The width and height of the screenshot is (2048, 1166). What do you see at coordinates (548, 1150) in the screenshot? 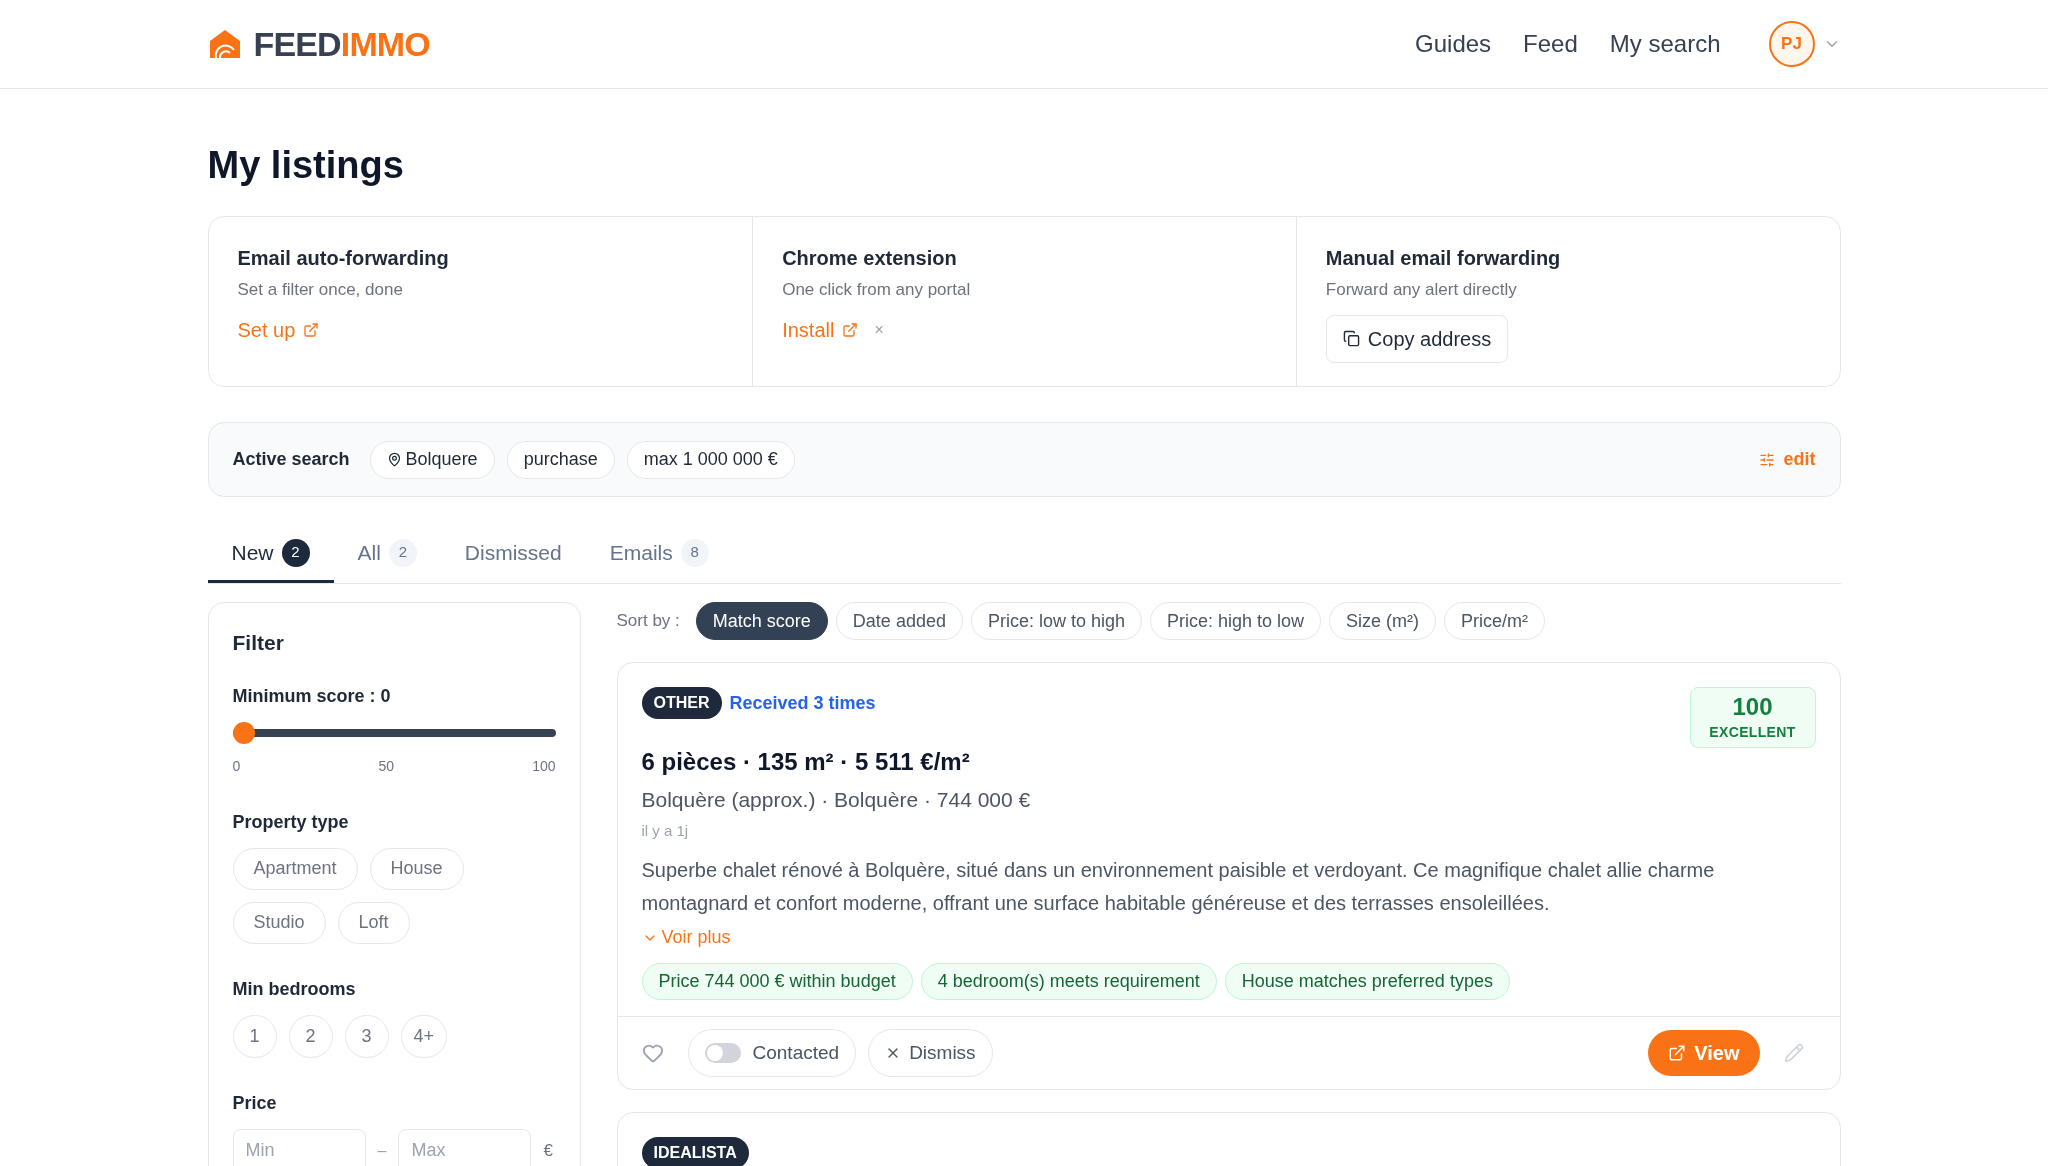
I see `currency-label: €` at bounding box center [548, 1150].